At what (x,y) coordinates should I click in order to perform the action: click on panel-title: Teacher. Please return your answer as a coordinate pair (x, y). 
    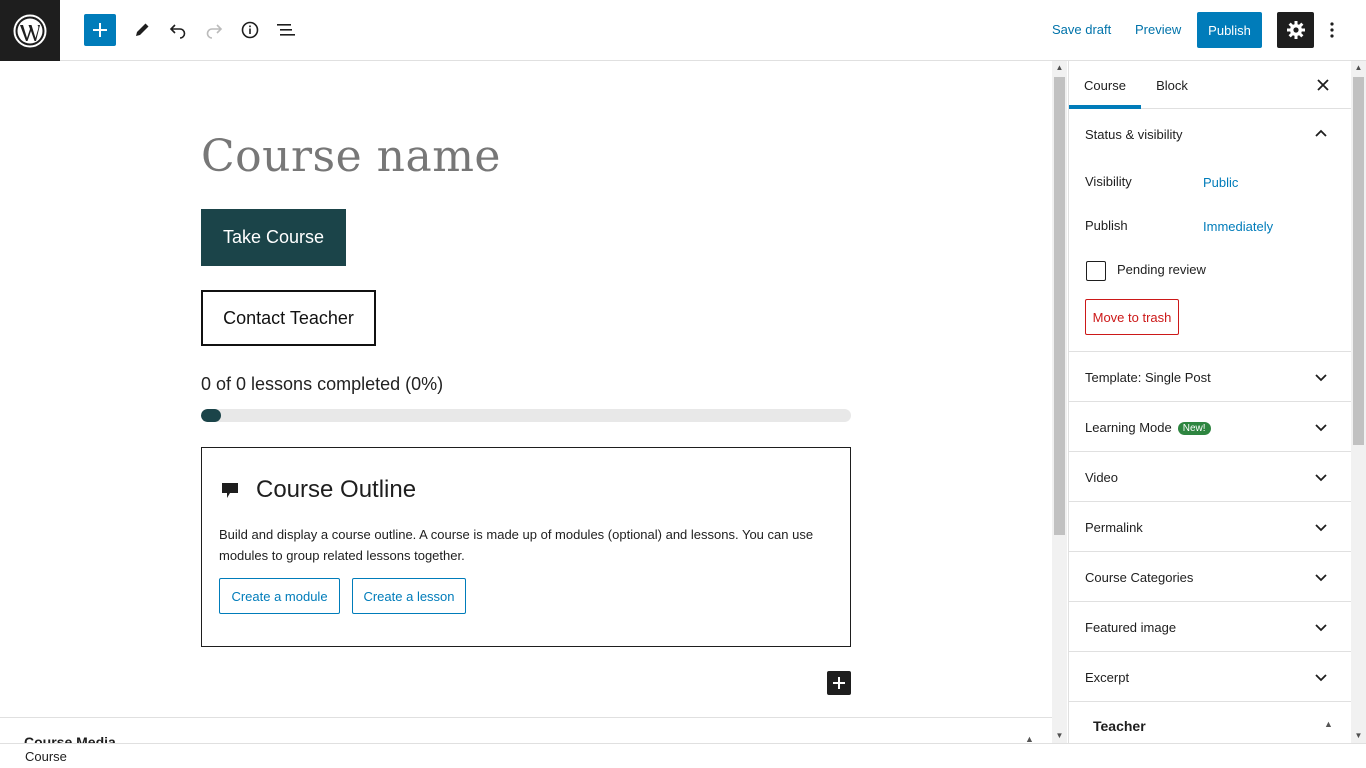
    Looking at the image, I should click on (1119, 726).